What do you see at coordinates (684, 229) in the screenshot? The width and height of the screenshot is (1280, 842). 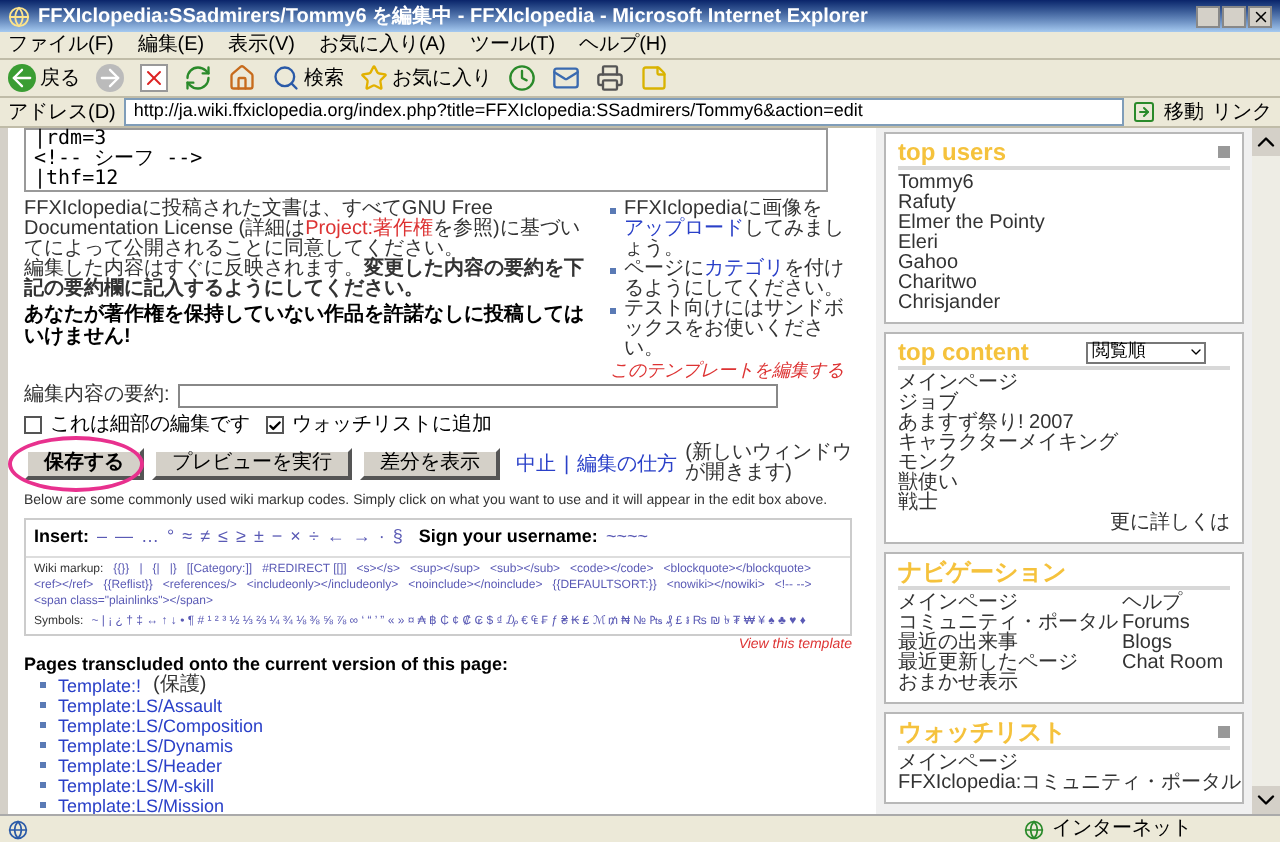 I see `tip-link: アップロード` at bounding box center [684, 229].